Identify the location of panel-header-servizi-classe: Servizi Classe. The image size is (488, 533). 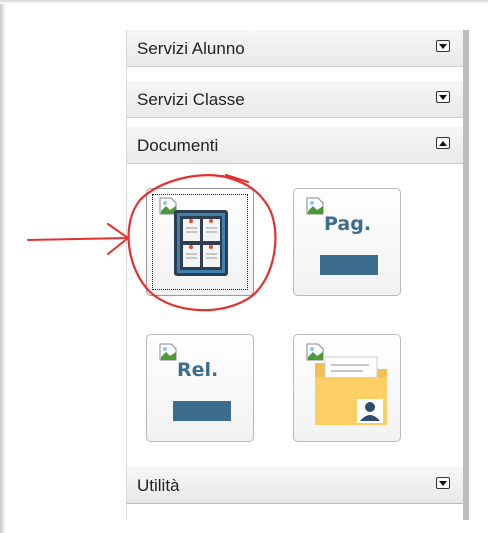
(295, 99).